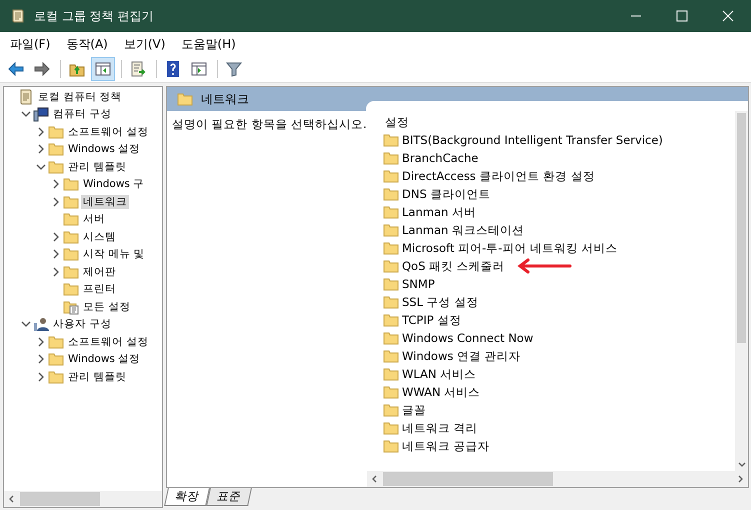 The image size is (751, 510). I want to click on setting-item: 글꼴, so click(414, 410).